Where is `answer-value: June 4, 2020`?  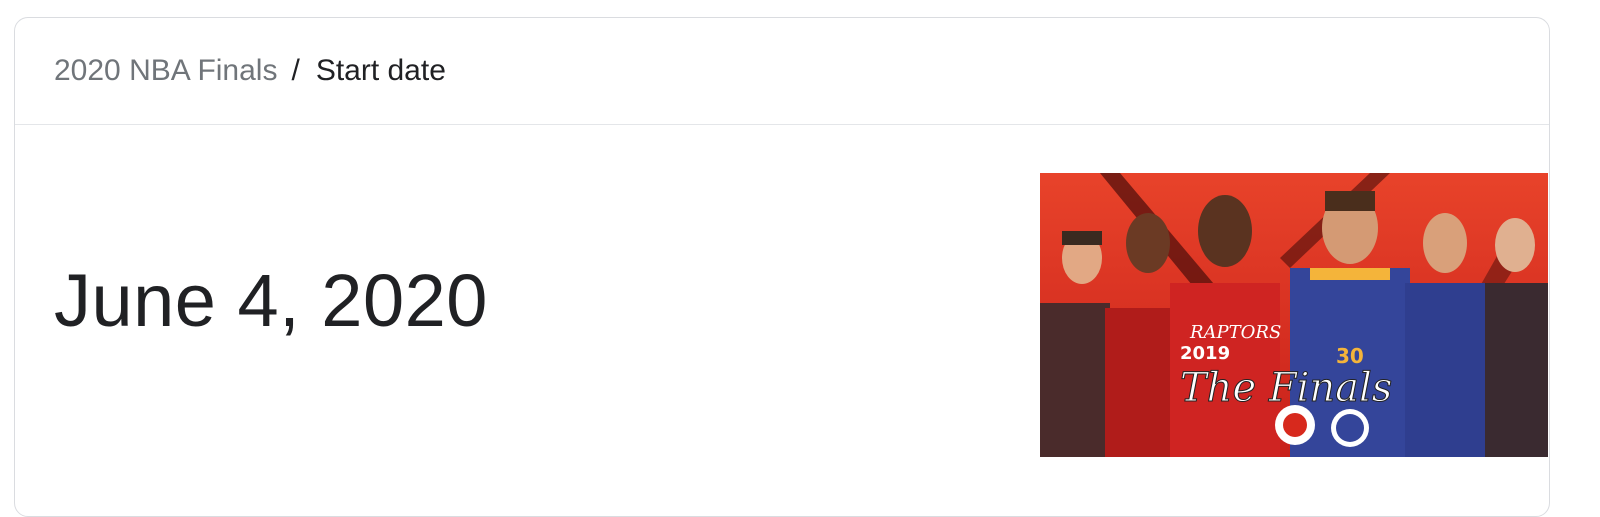
answer-value: June 4, 2020 is located at coordinates (271, 300).